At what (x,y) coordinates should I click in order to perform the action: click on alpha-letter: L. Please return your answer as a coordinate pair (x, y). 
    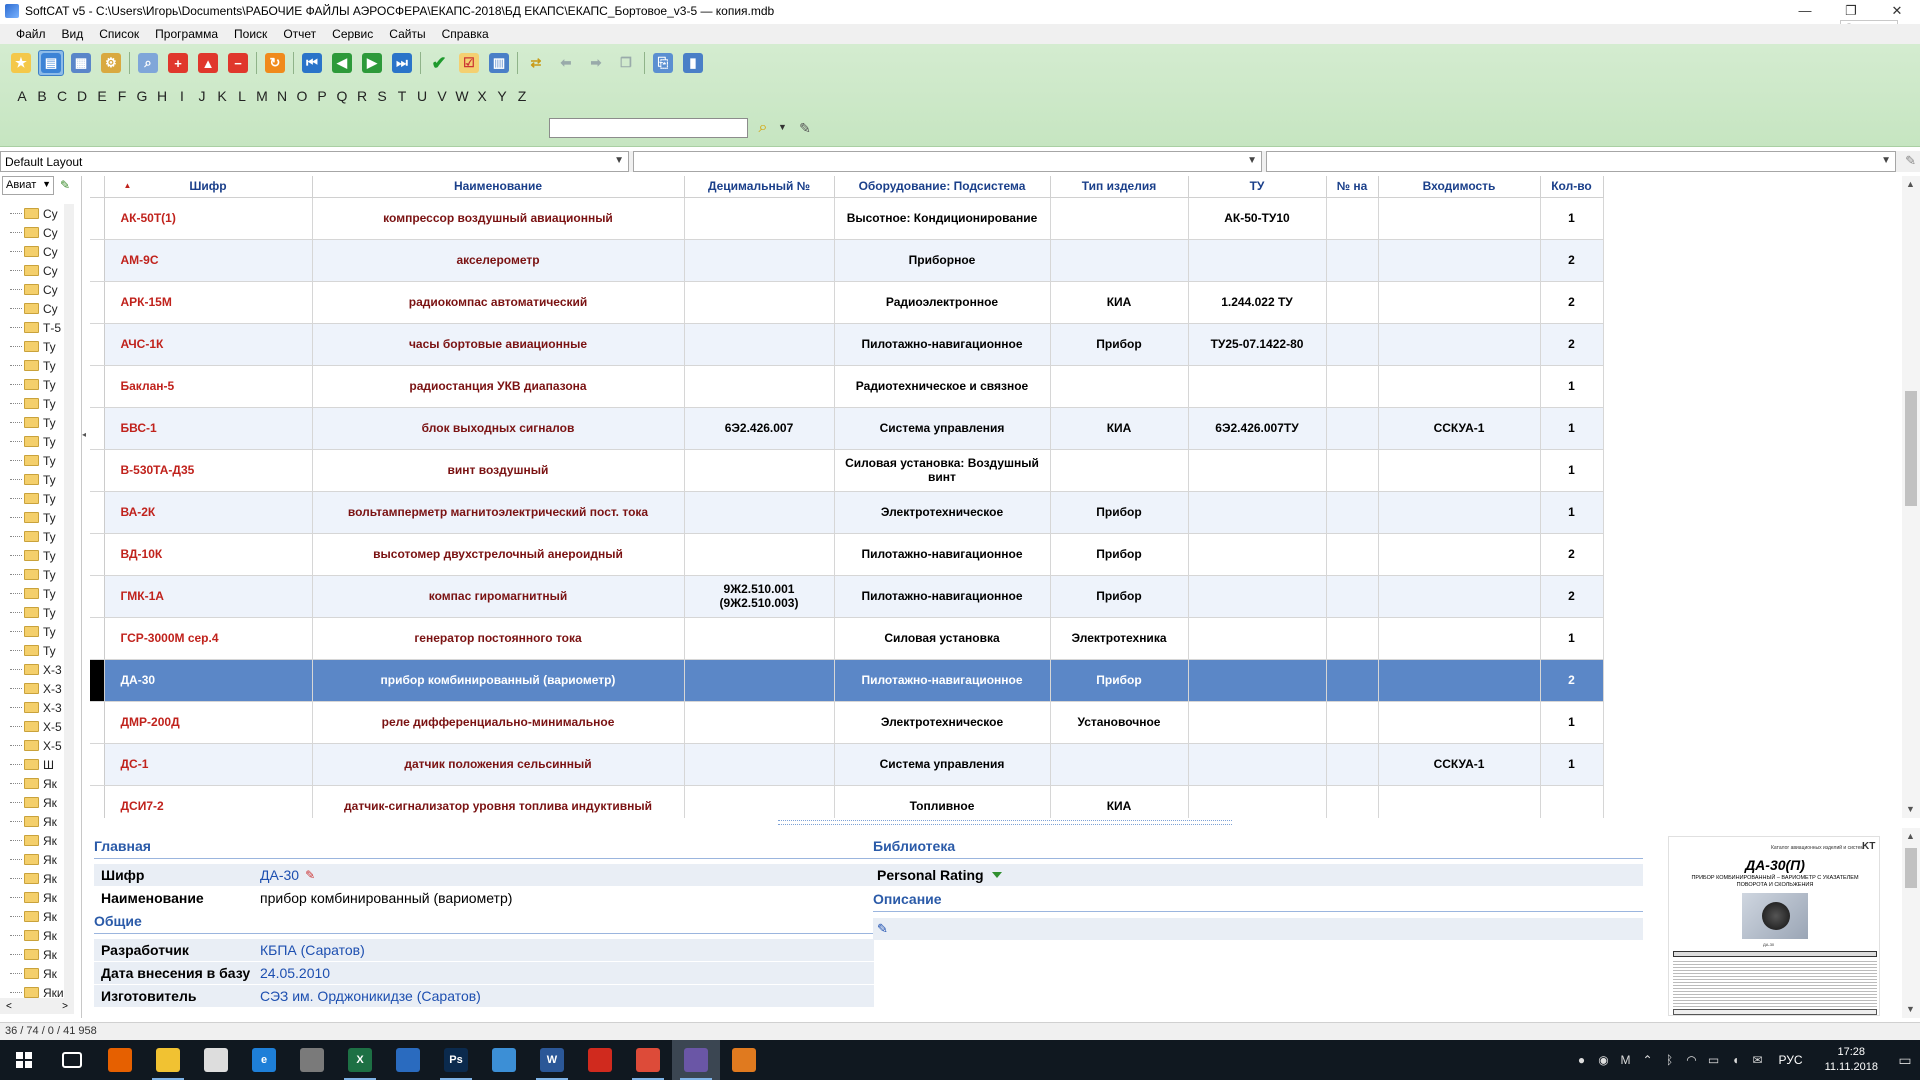
    Looking at the image, I should click on (242, 96).